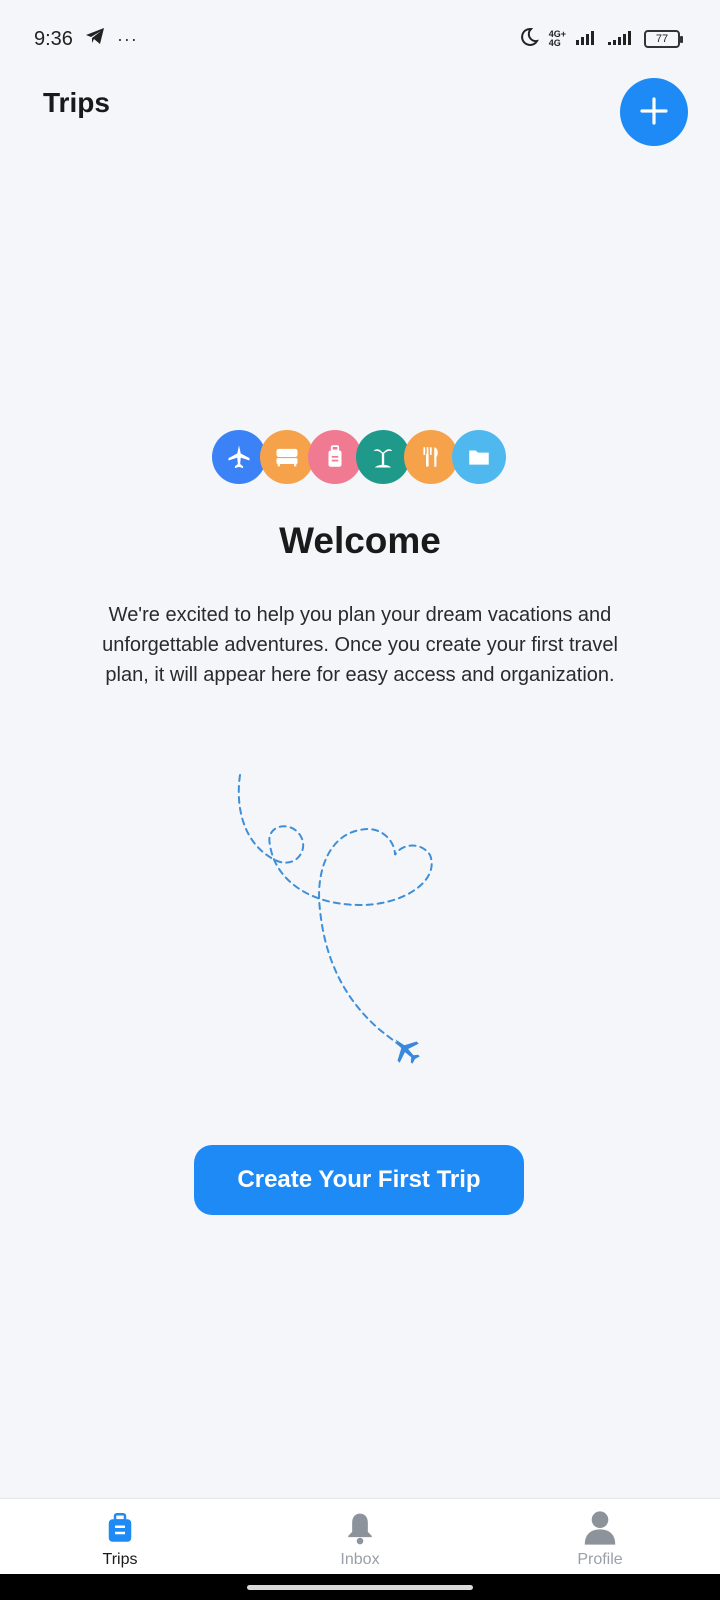  What do you see at coordinates (600, 1528) in the screenshot?
I see `person-icon` at bounding box center [600, 1528].